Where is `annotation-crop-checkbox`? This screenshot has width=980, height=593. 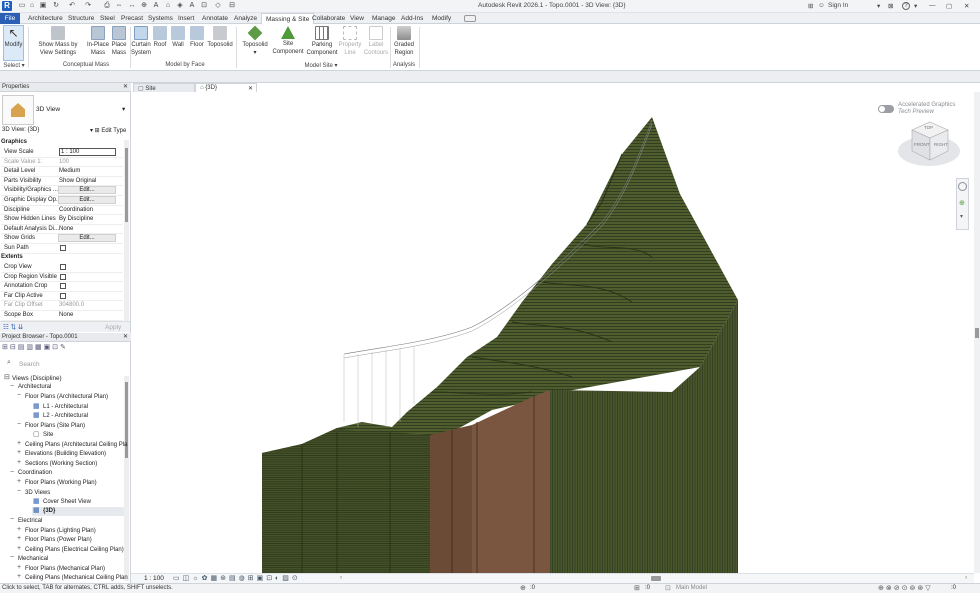 annotation-crop-checkbox is located at coordinates (63, 286).